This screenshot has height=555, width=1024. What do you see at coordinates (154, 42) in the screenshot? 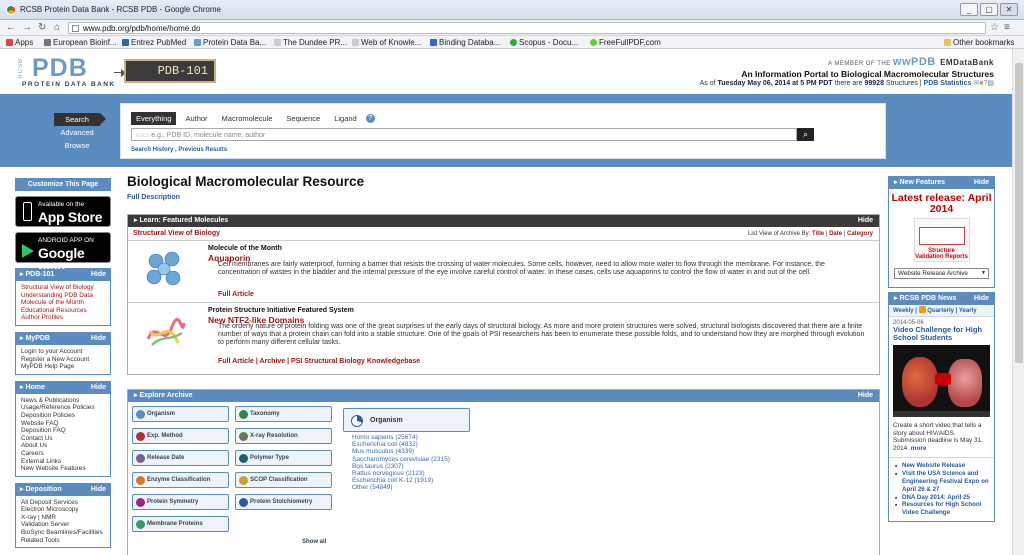
I see `bookmark-pubmed: Entrez PubMed` at bounding box center [154, 42].